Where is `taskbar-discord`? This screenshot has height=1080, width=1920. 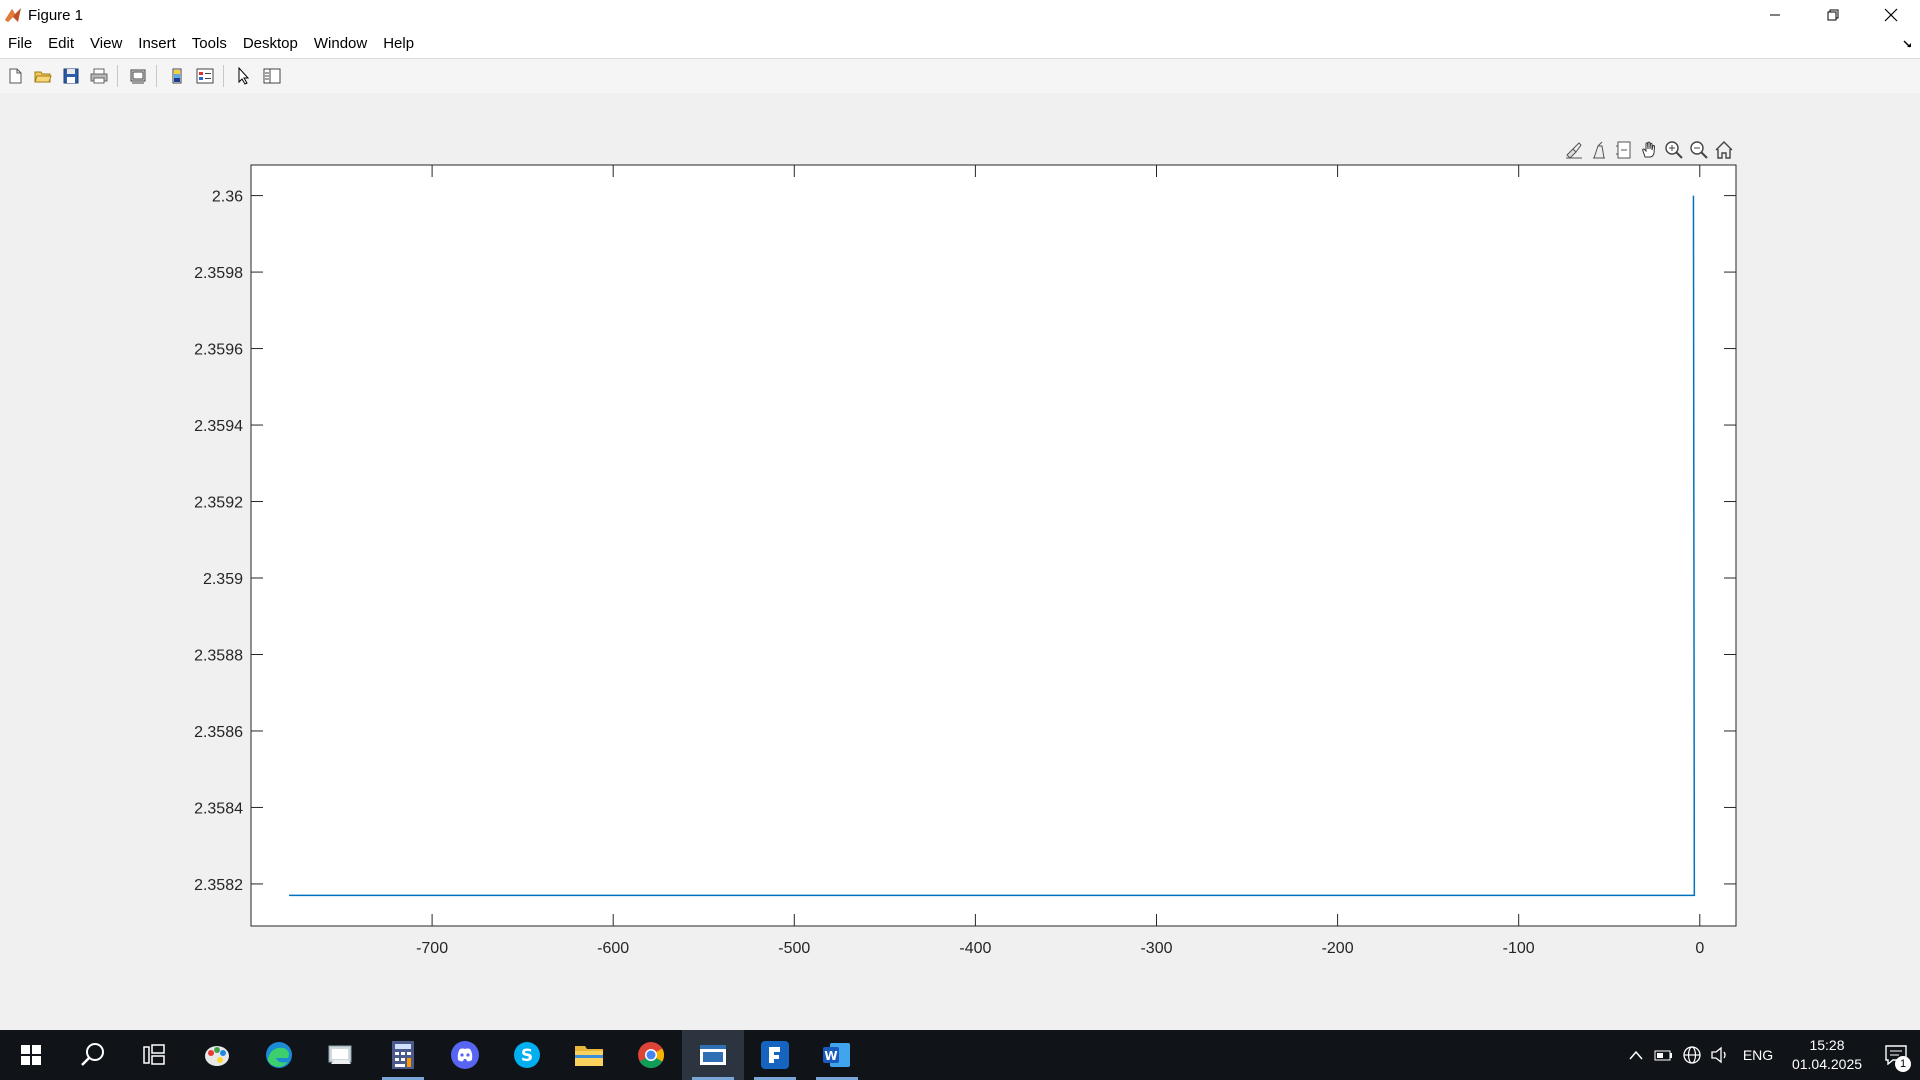
taskbar-discord is located at coordinates (465, 1055).